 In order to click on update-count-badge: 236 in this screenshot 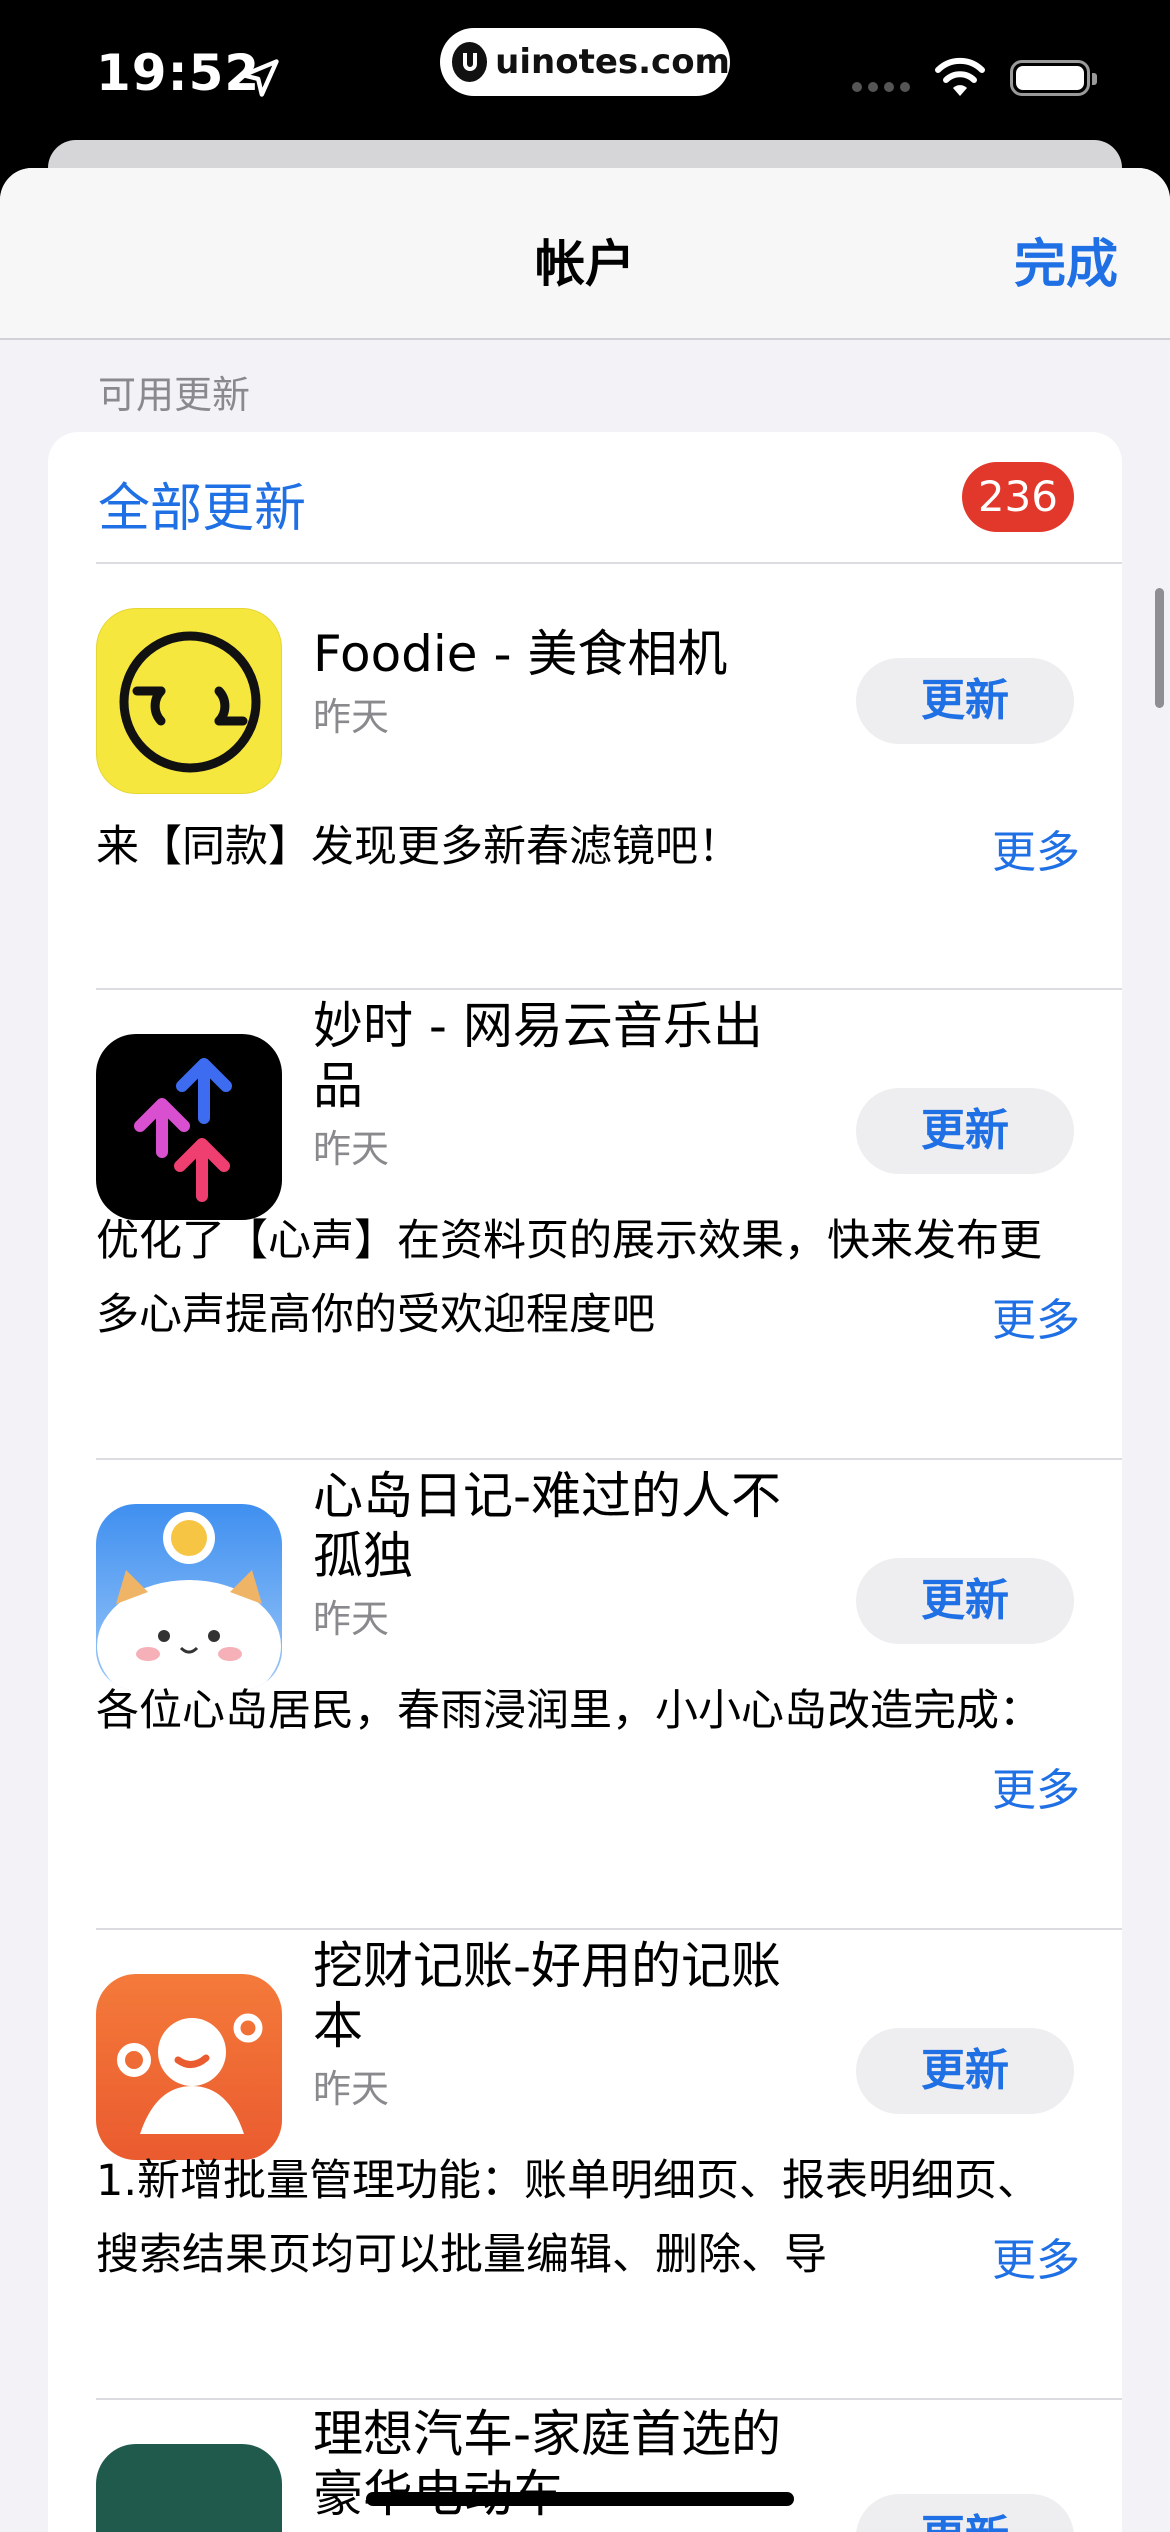, I will do `click(1017, 497)`.